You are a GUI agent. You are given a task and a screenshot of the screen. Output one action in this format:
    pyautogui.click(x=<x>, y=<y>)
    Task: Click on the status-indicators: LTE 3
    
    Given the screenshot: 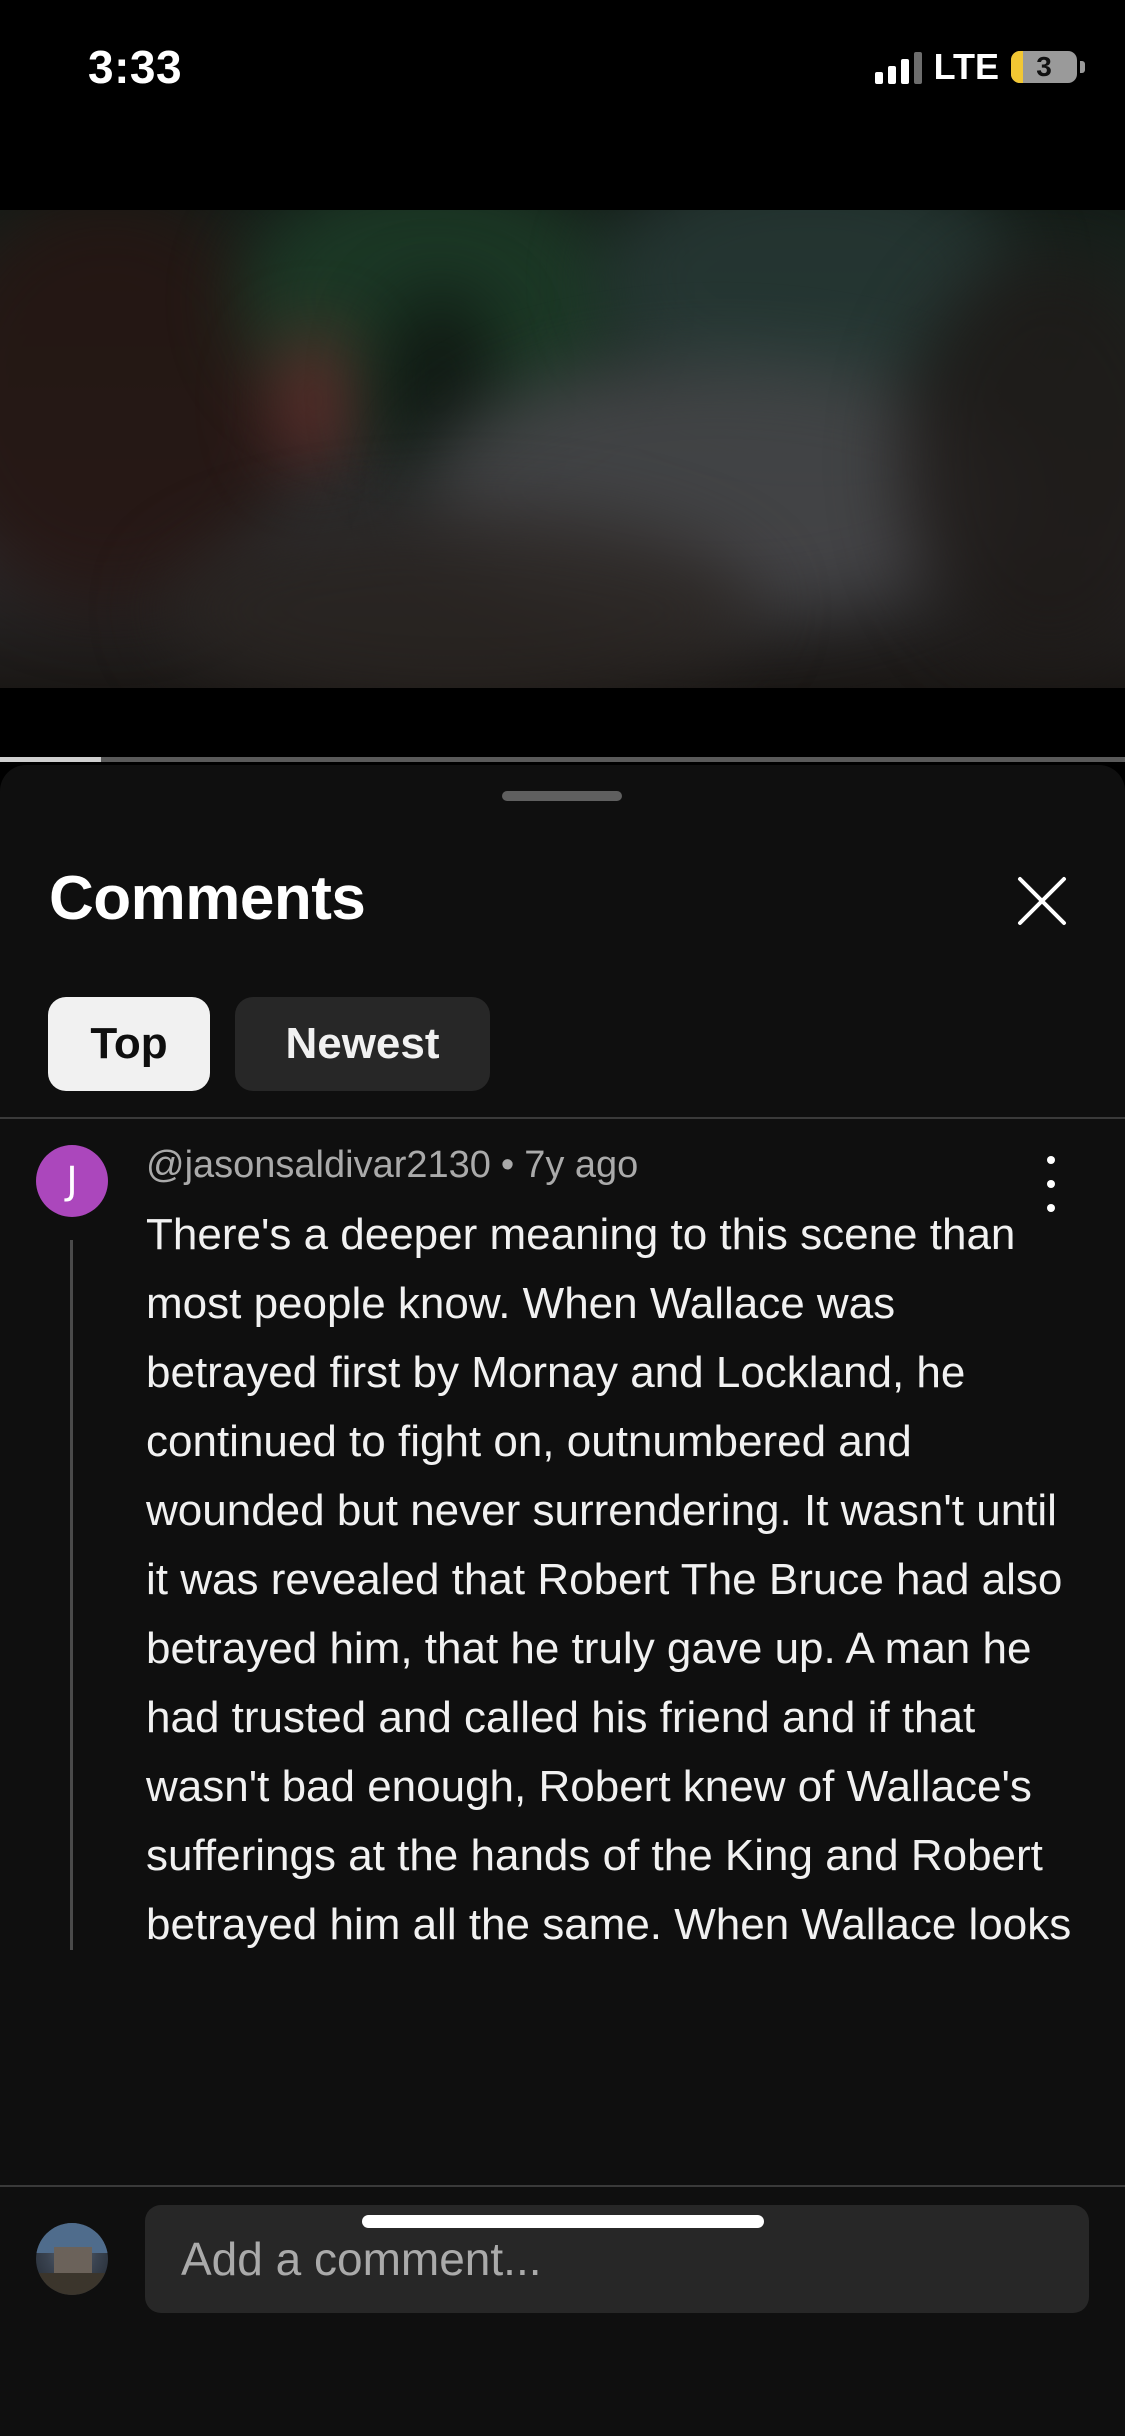 What is the action you would take?
    pyautogui.click(x=979, y=67)
    